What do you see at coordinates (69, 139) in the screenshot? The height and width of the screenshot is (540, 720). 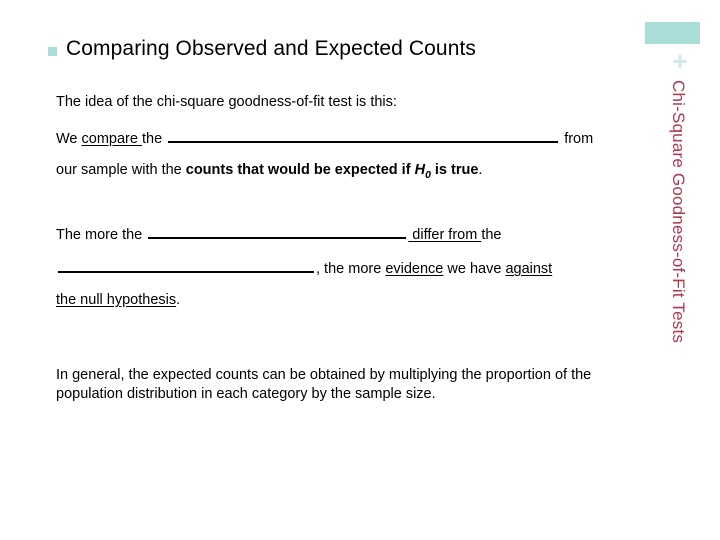 I see `s1-part1: We` at bounding box center [69, 139].